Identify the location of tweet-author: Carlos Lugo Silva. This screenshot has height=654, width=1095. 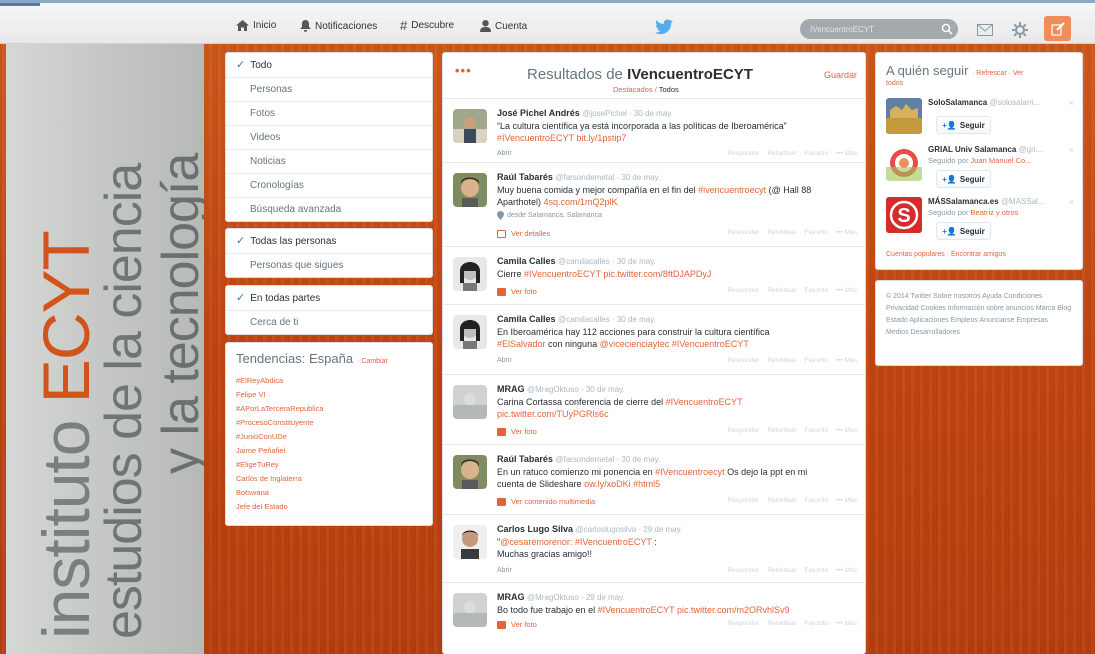
(535, 529).